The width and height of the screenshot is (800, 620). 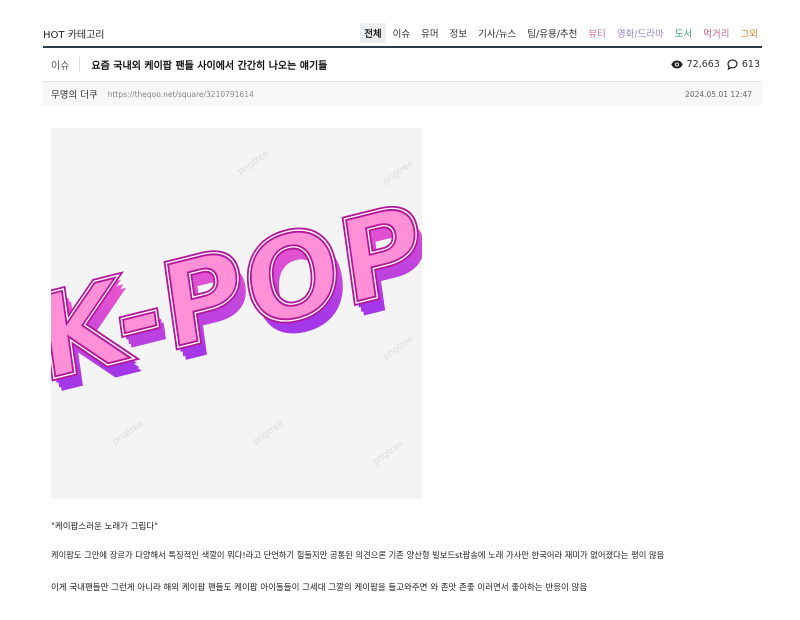 What do you see at coordinates (718, 94) in the screenshot?
I see `post-date: 2024.05.01 12:47` at bounding box center [718, 94].